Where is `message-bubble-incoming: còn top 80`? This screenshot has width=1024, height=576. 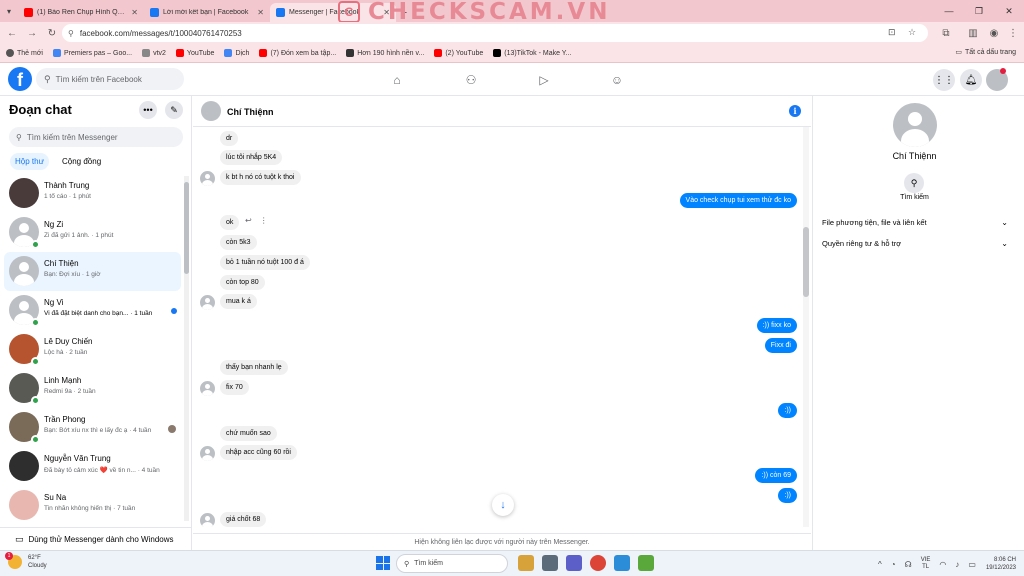 message-bubble-incoming: còn top 80 is located at coordinates (242, 282).